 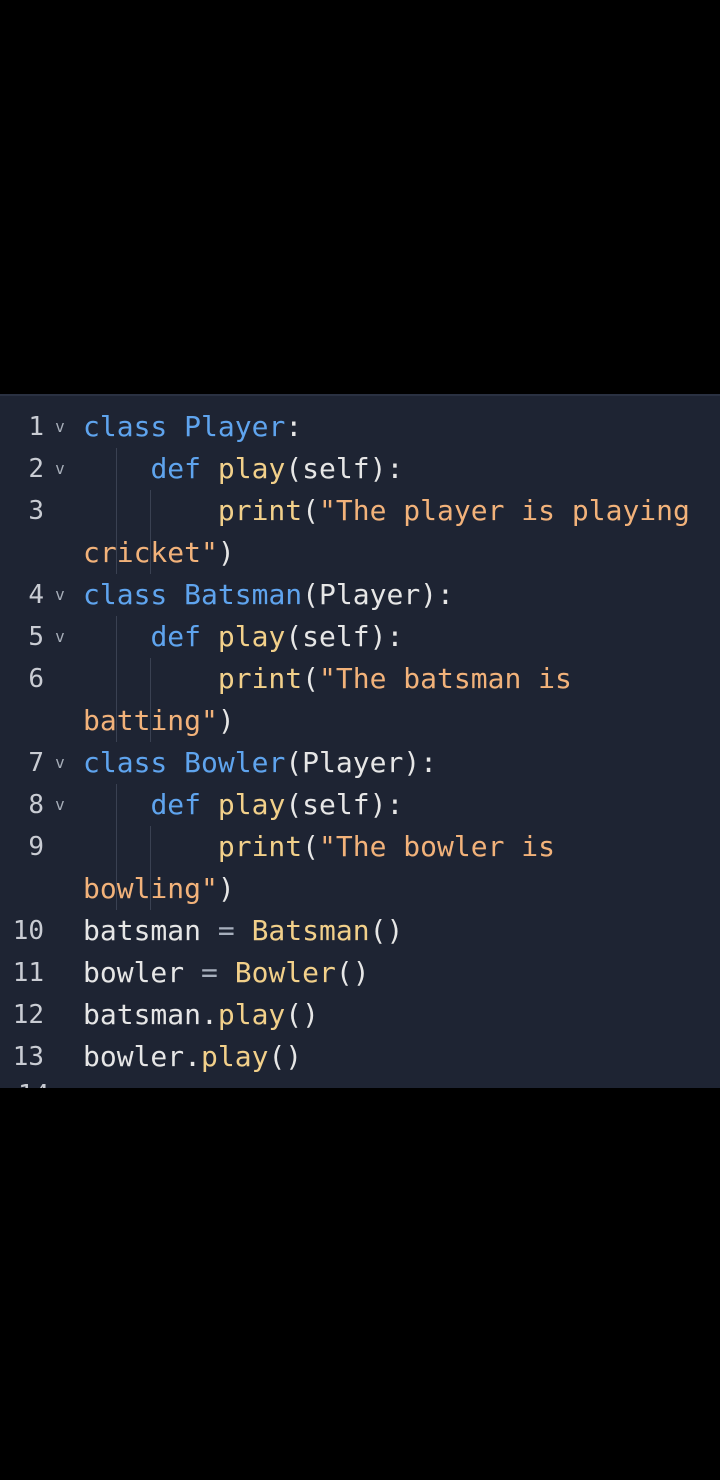 What do you see at coordinates (28, 1057) in the screenshot?
I see `line-number: 13` at bounding box center [28, 1057].